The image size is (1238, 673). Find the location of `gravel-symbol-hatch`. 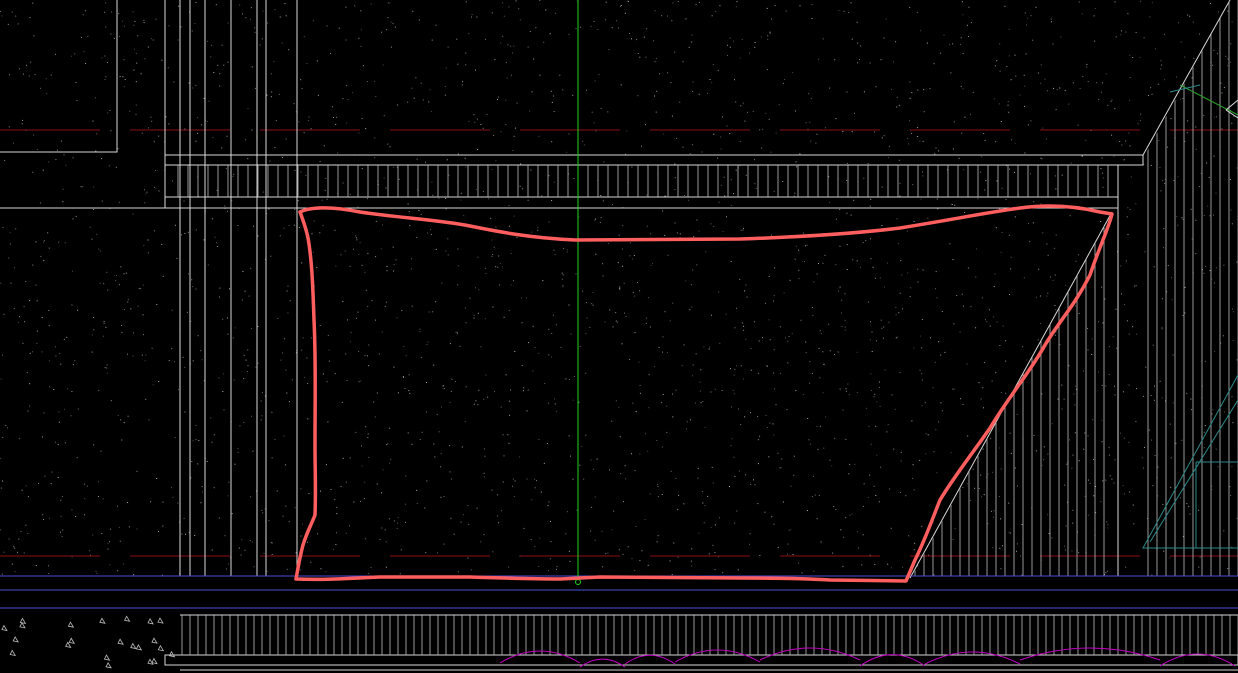

gravel-symbol-hatch is located at coordinates (88, 642).